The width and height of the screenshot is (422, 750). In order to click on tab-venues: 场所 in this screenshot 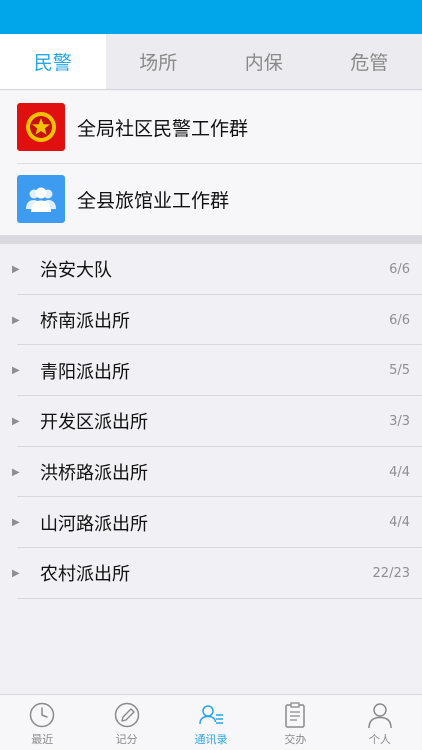, I will do `click(159, 61)`.